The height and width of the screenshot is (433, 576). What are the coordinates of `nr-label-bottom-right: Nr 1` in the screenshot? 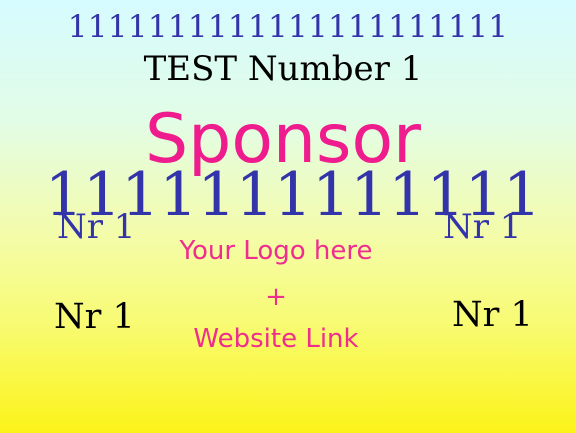 It's located at (492, 315).